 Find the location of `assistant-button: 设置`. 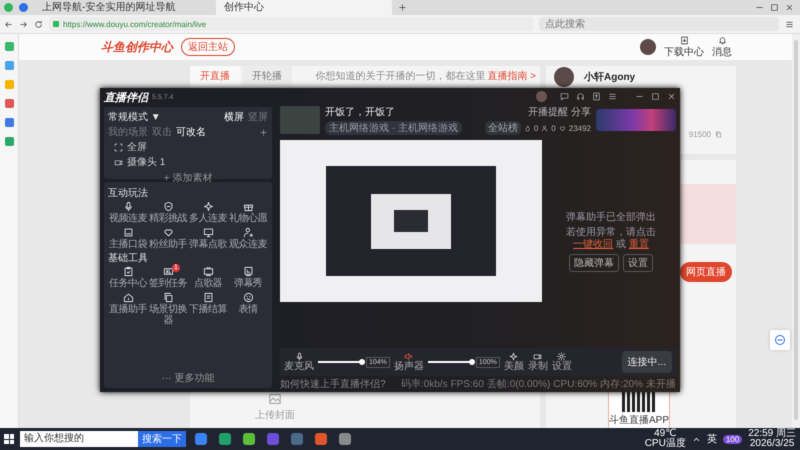

assistant-button: 设置 is located at coordinates (638, 263).